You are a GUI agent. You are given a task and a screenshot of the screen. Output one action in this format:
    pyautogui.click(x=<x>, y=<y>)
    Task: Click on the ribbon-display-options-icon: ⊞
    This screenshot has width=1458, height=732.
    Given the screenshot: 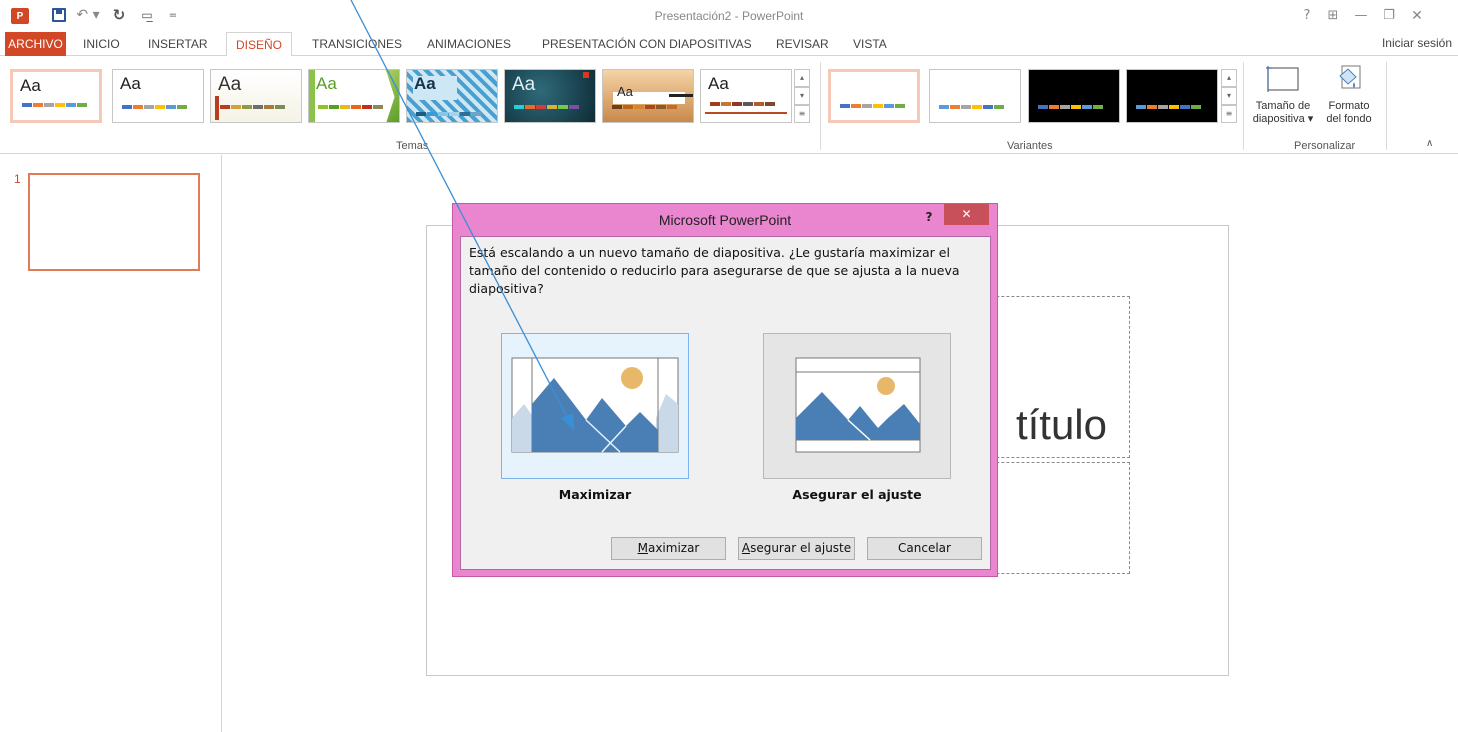 What is the action you would take?
    pyautogui.click(x=1333, y=16)
    